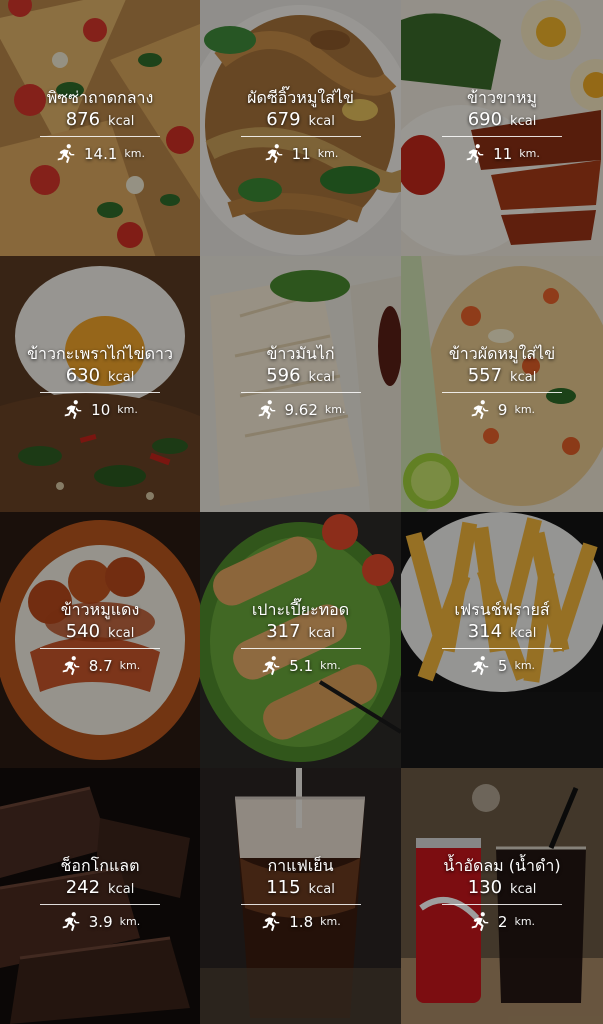 The image size is (603, 1024). Describe the element at coordinates (83, 119) in the screenshot. I see `calorie-value: 876` at that location.